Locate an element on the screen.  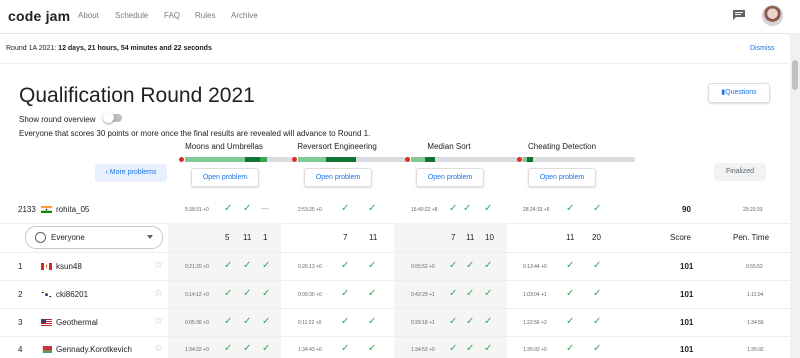
problem-name-4: Cheating Detection is located at coordinates (562, 146).